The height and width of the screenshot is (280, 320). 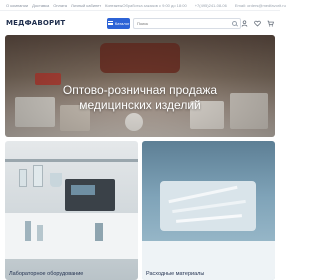 What do you see at coordinates (56, 180) in the screenshot?
I see `lab-flask` at bounding box center [56, 180].